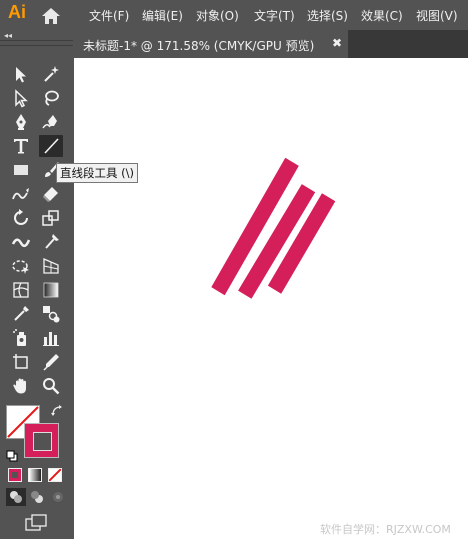  What do you see at coordinates (337, 43) in the screenshot?
I see `close-icon: ✖` at bounding box center [337, 43].